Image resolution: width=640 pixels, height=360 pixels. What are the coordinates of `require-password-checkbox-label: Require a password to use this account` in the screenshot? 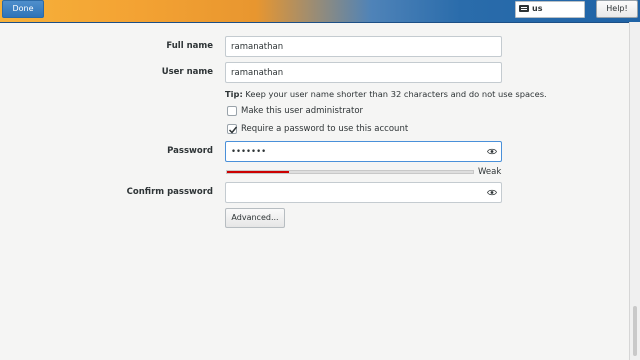 It's located at (325, 129).